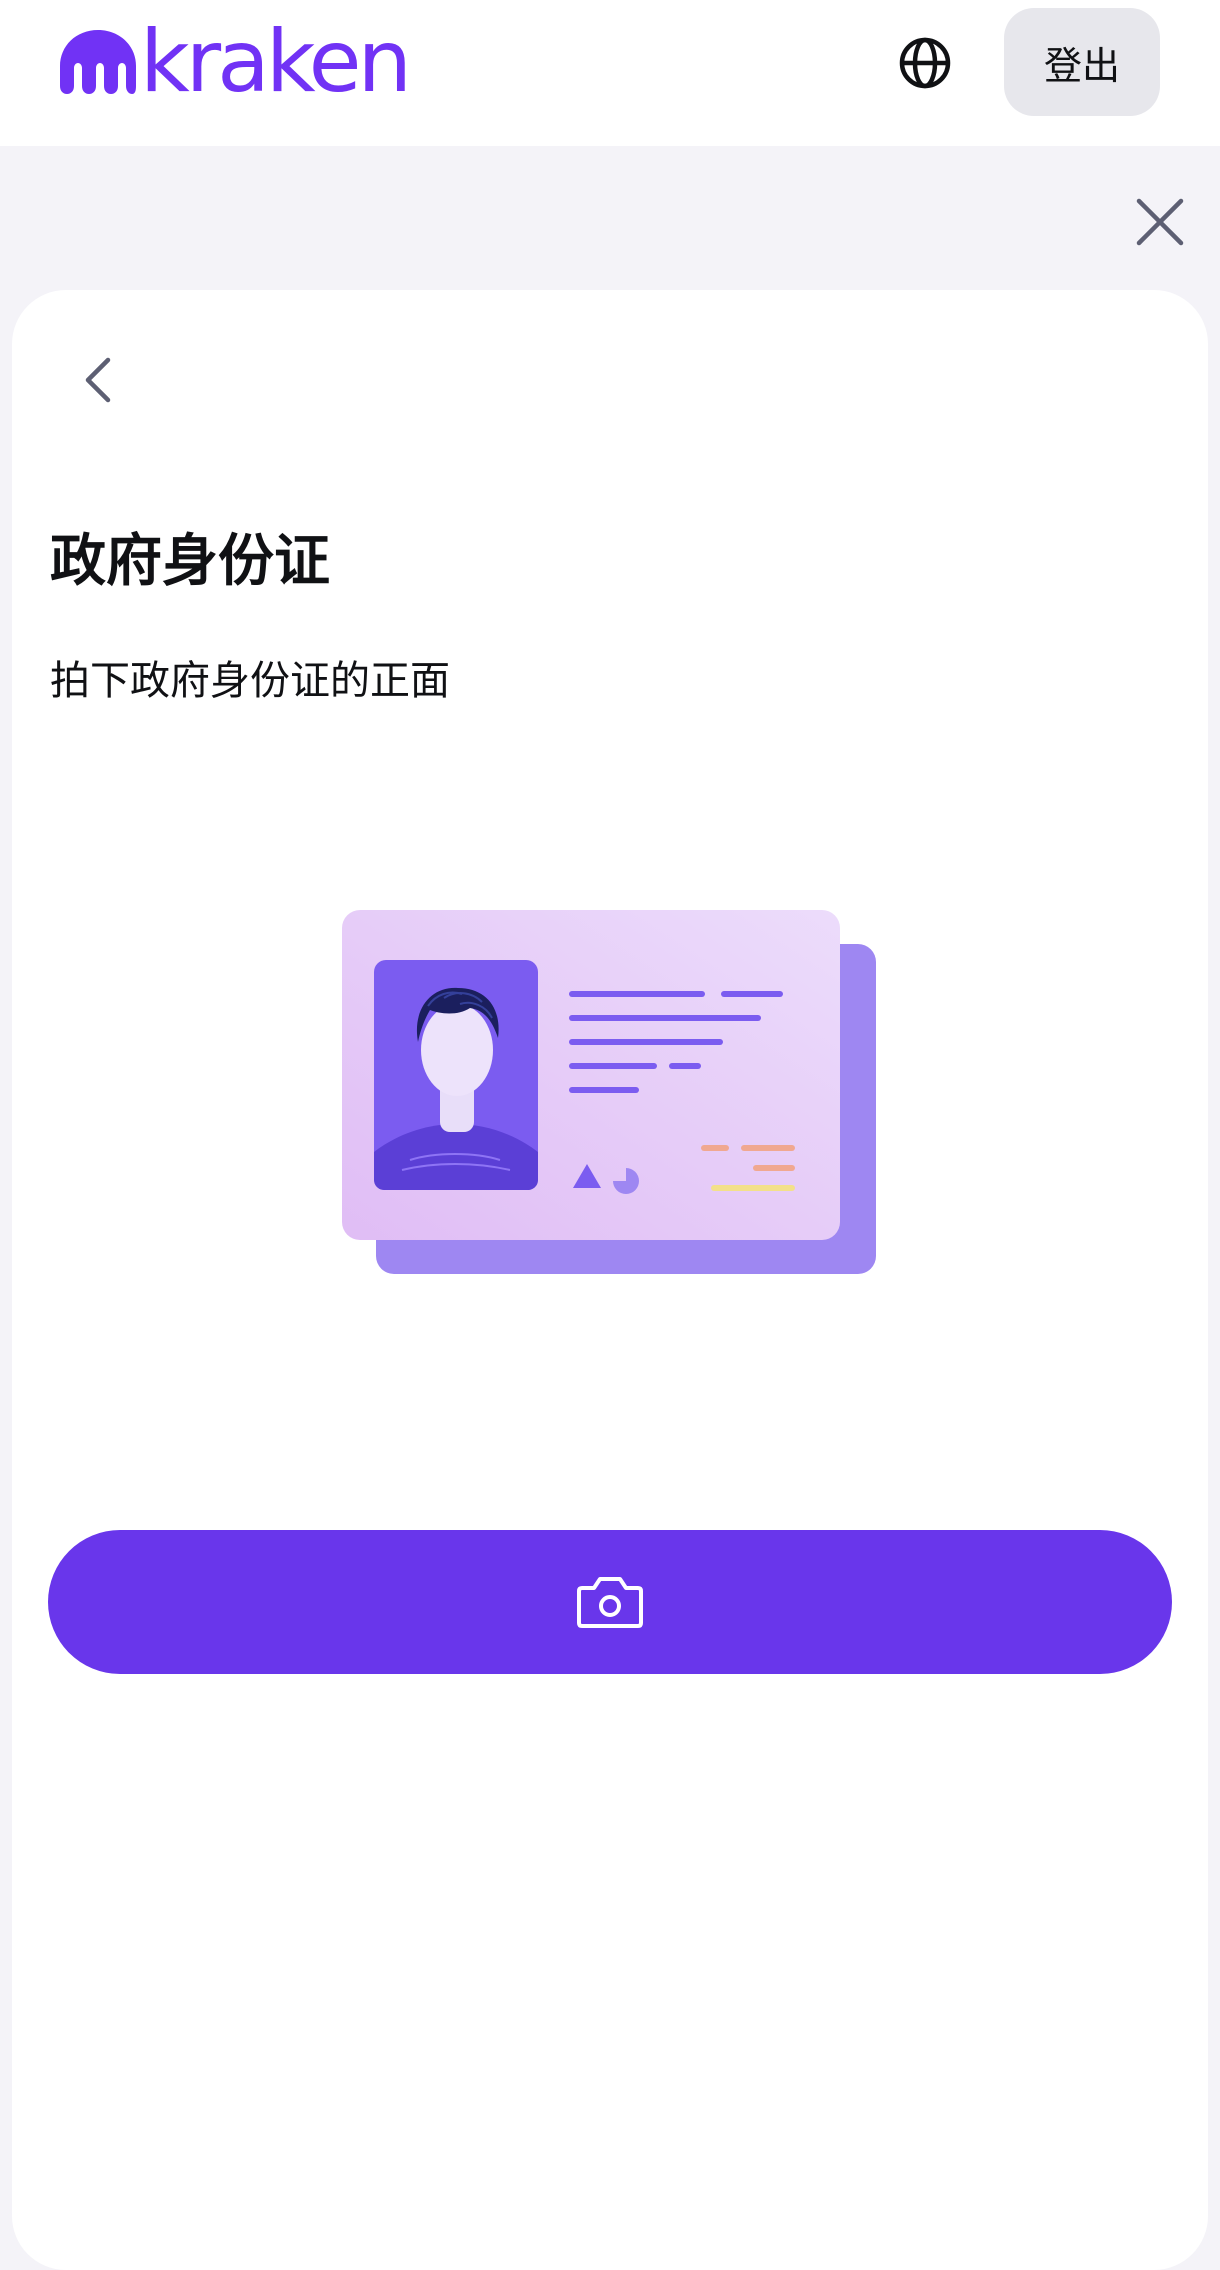 Image resolution: width=1220 pixels, height=2270 pixels. I want to click on header: kraken 登出, so click(610, 73).